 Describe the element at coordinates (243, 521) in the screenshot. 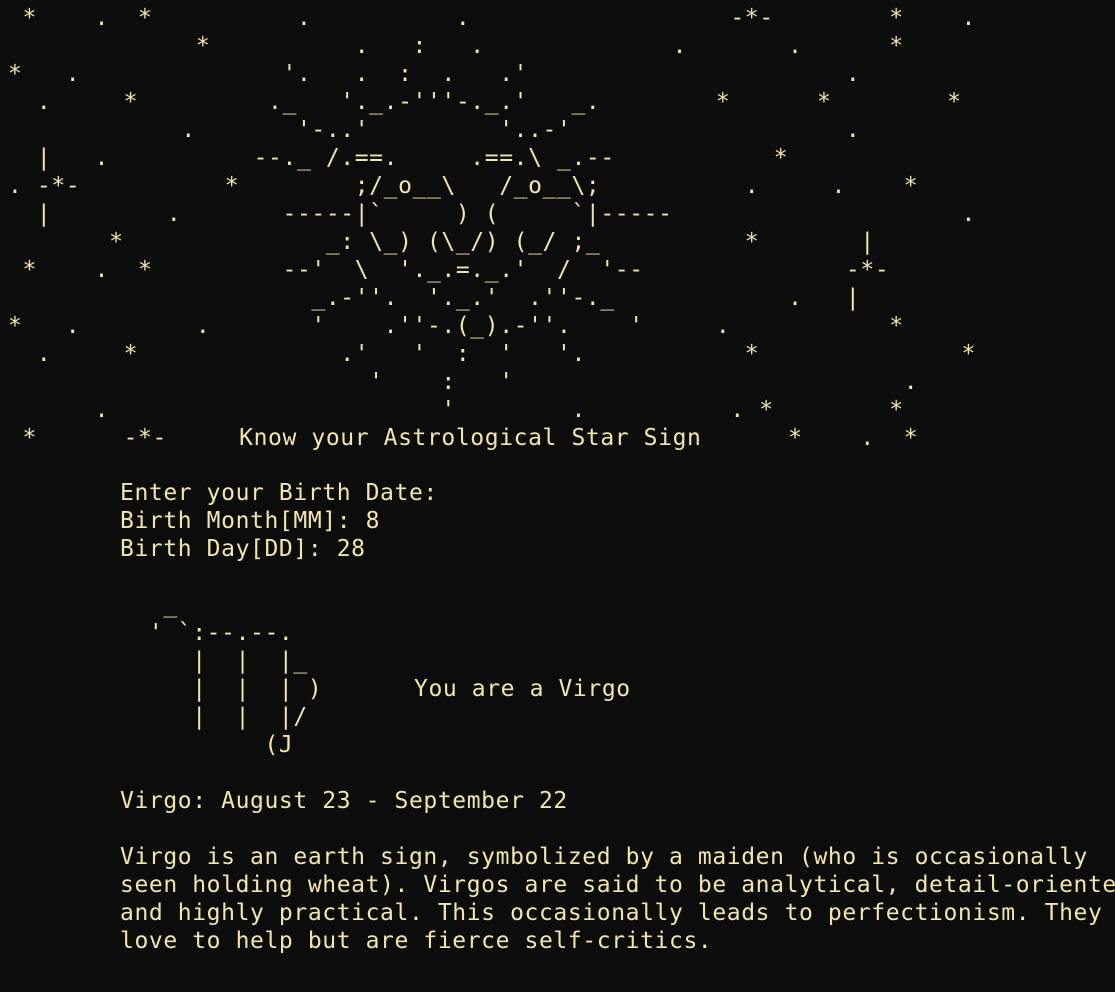

I see `birth-month-label: Birth Month[MM]:` at that location.